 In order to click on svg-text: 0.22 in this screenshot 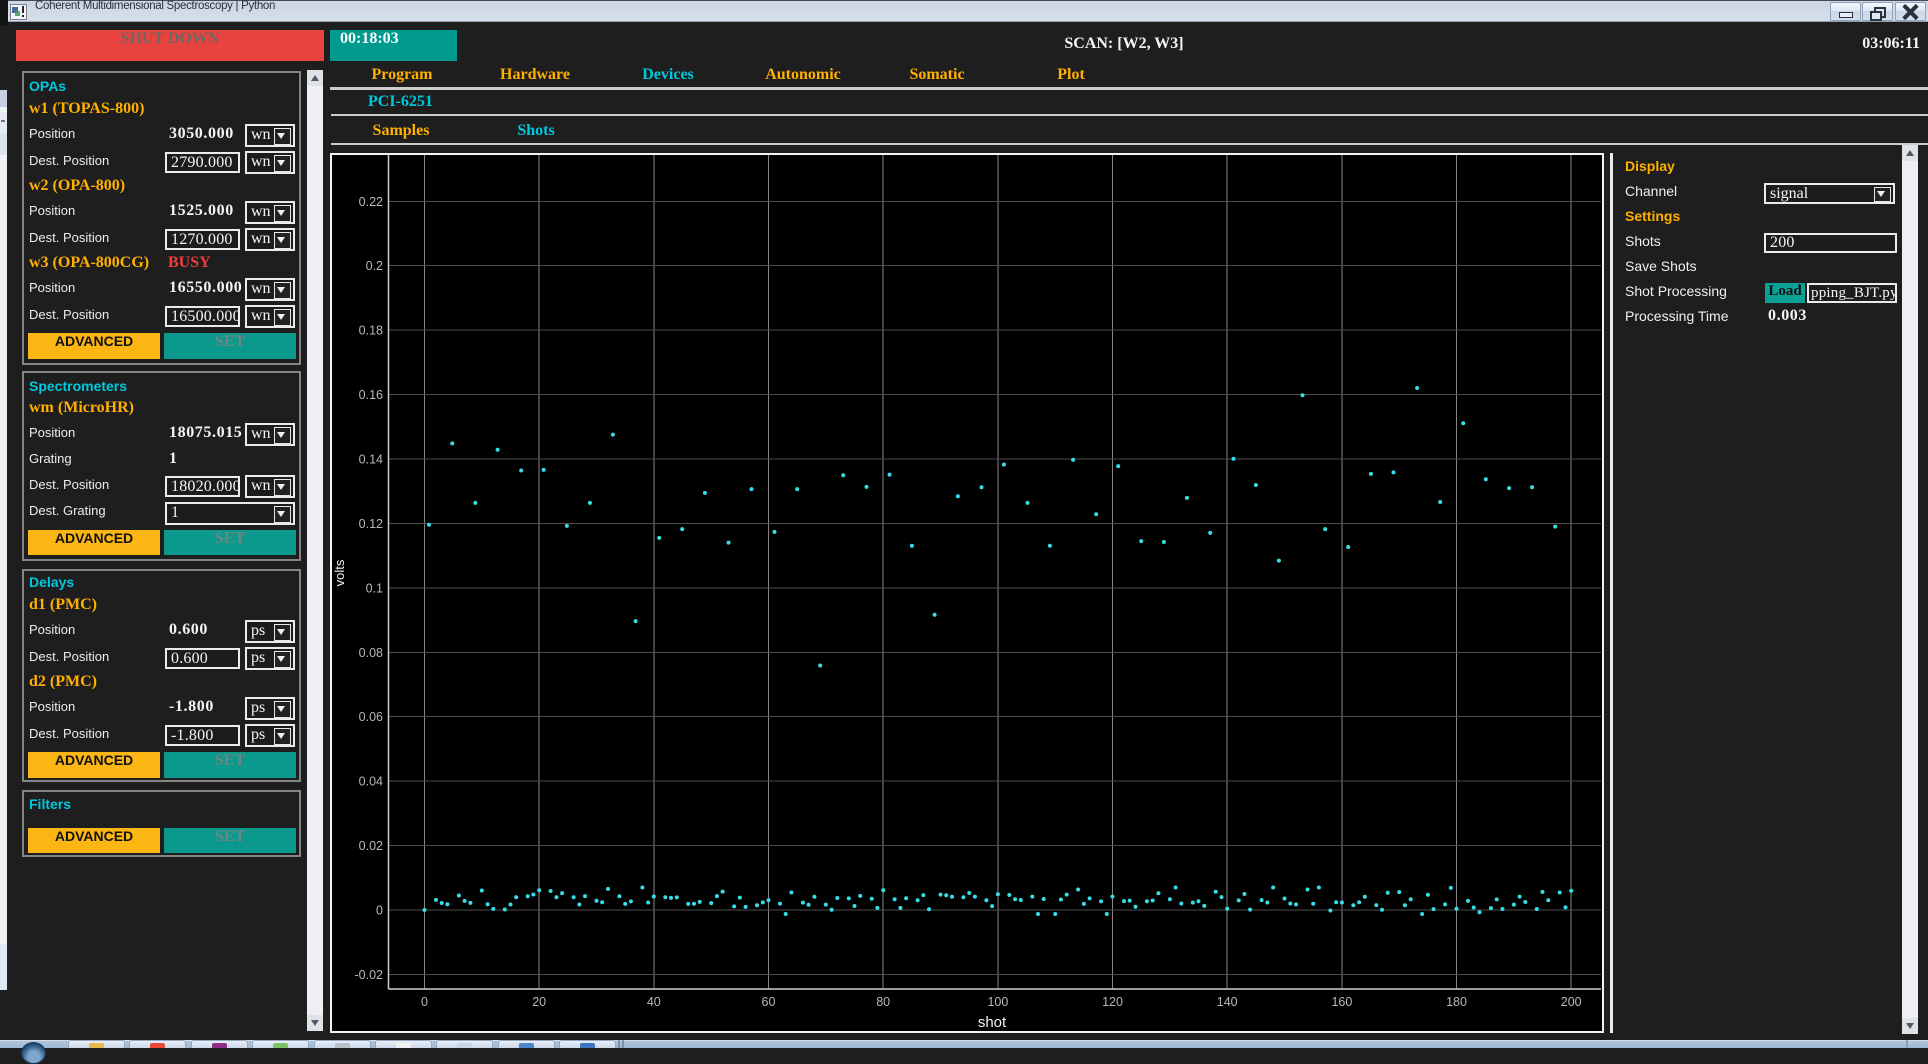, I will do `click(371, 202)`.